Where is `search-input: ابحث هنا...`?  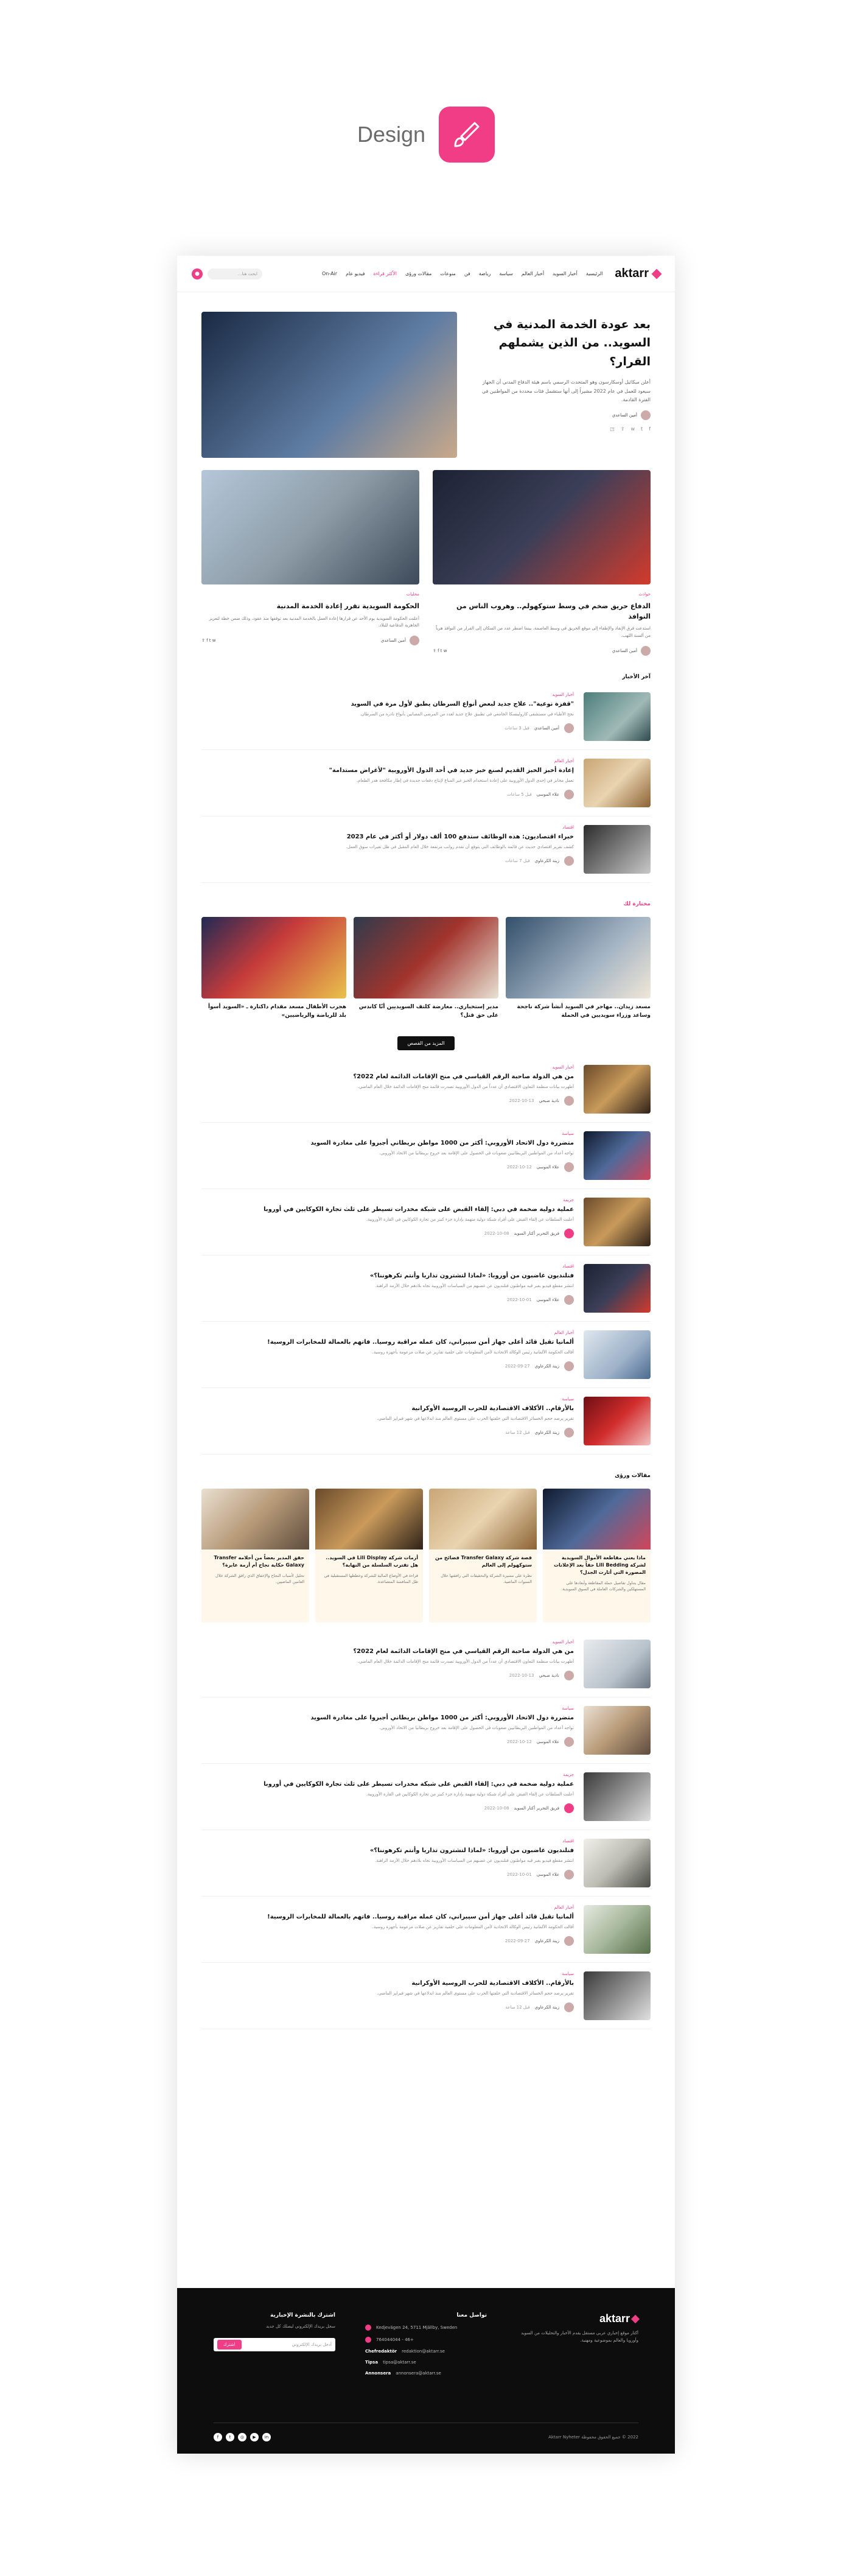 search-input: ابحث هنا... is located at coordinates (235, 273).